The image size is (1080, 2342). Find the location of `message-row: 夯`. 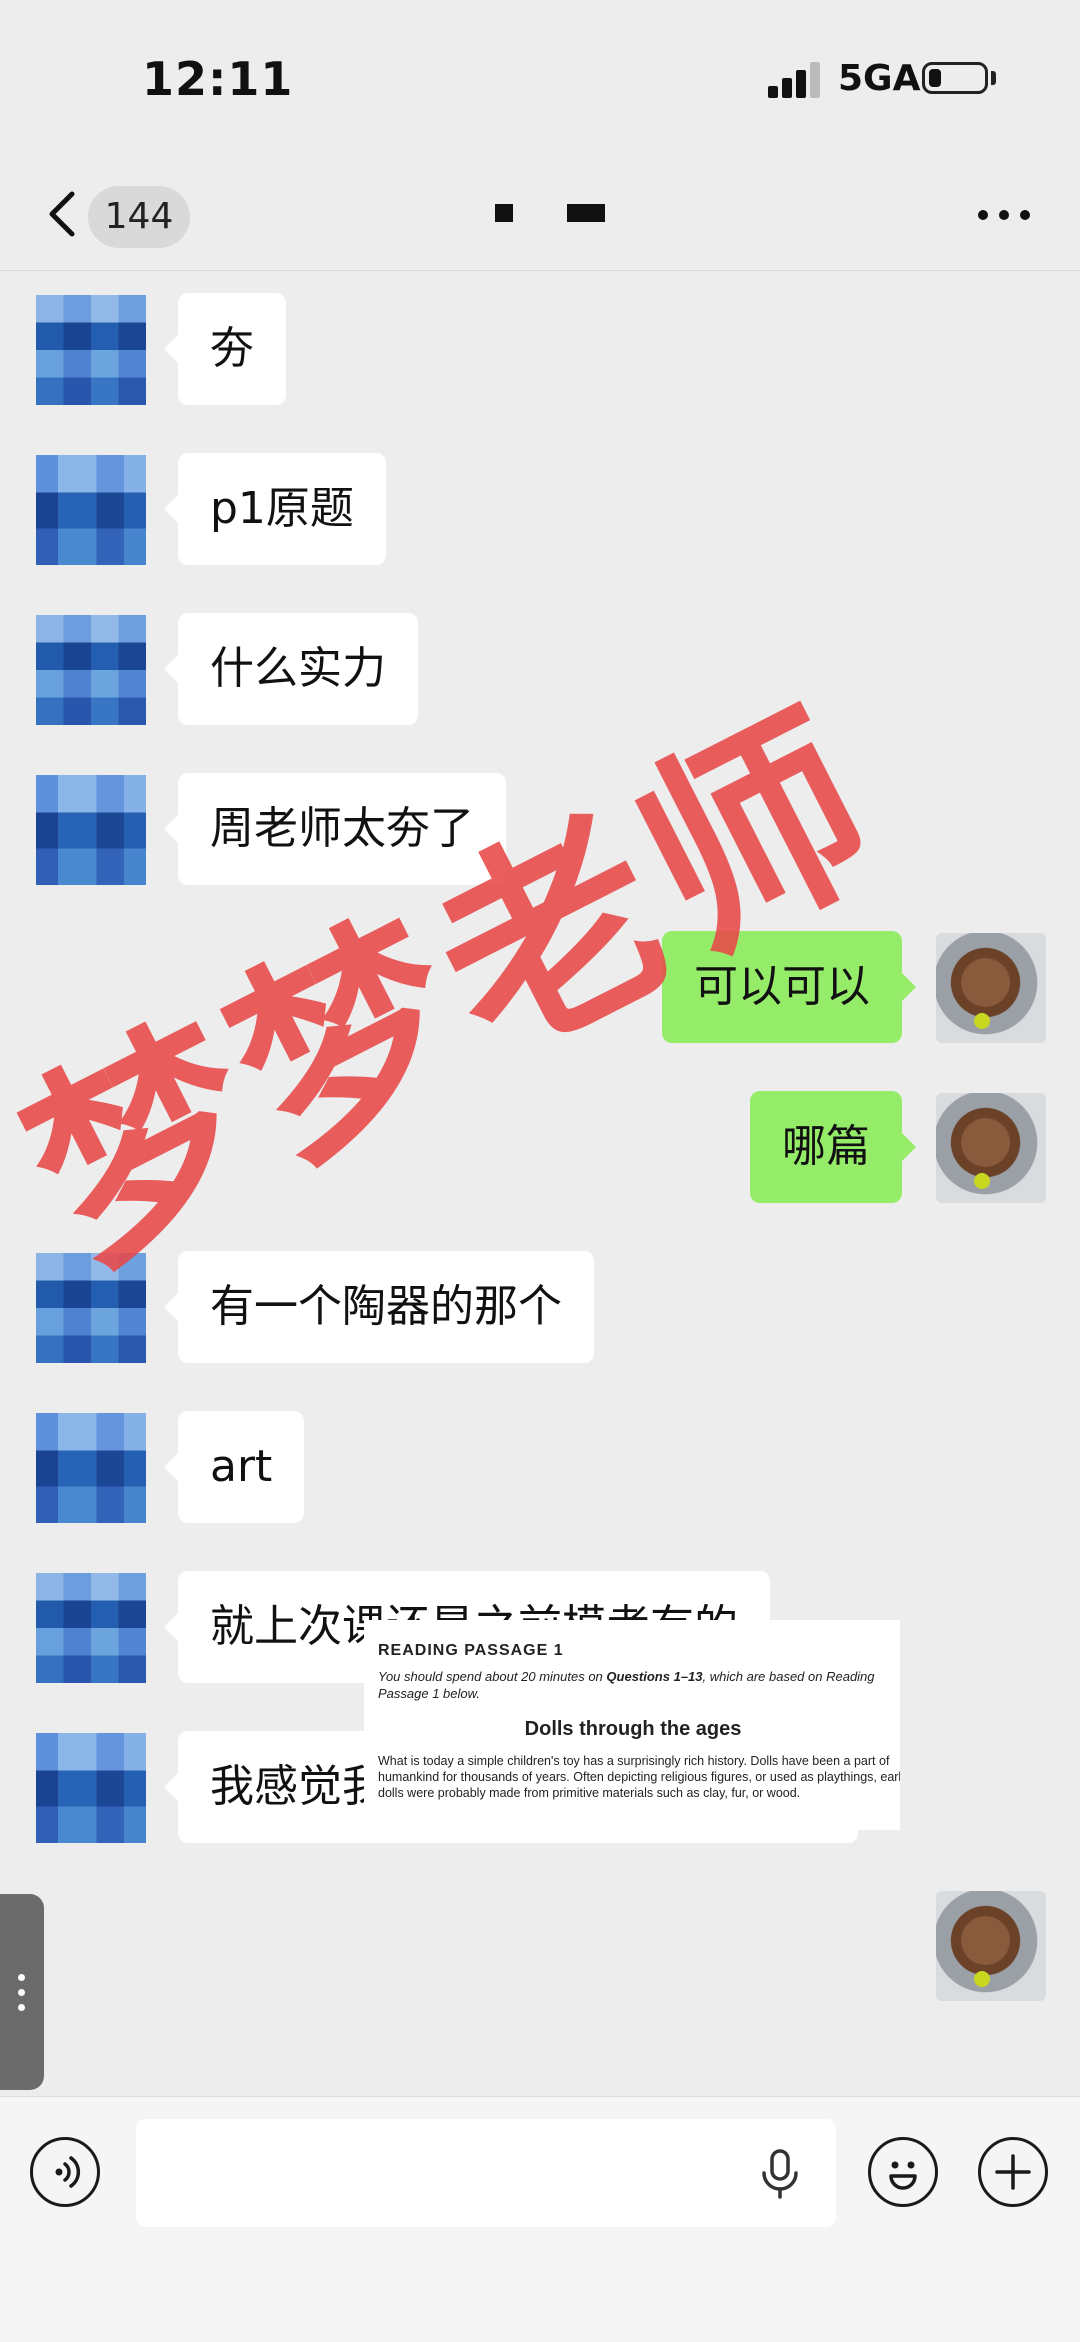

message-row: 夯 is located at coordinates (540, 338).